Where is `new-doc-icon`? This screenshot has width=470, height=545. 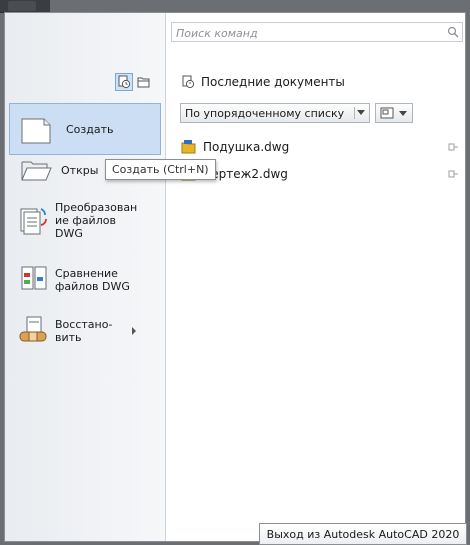
new-doc-icon is located at coordinates (36, 131).